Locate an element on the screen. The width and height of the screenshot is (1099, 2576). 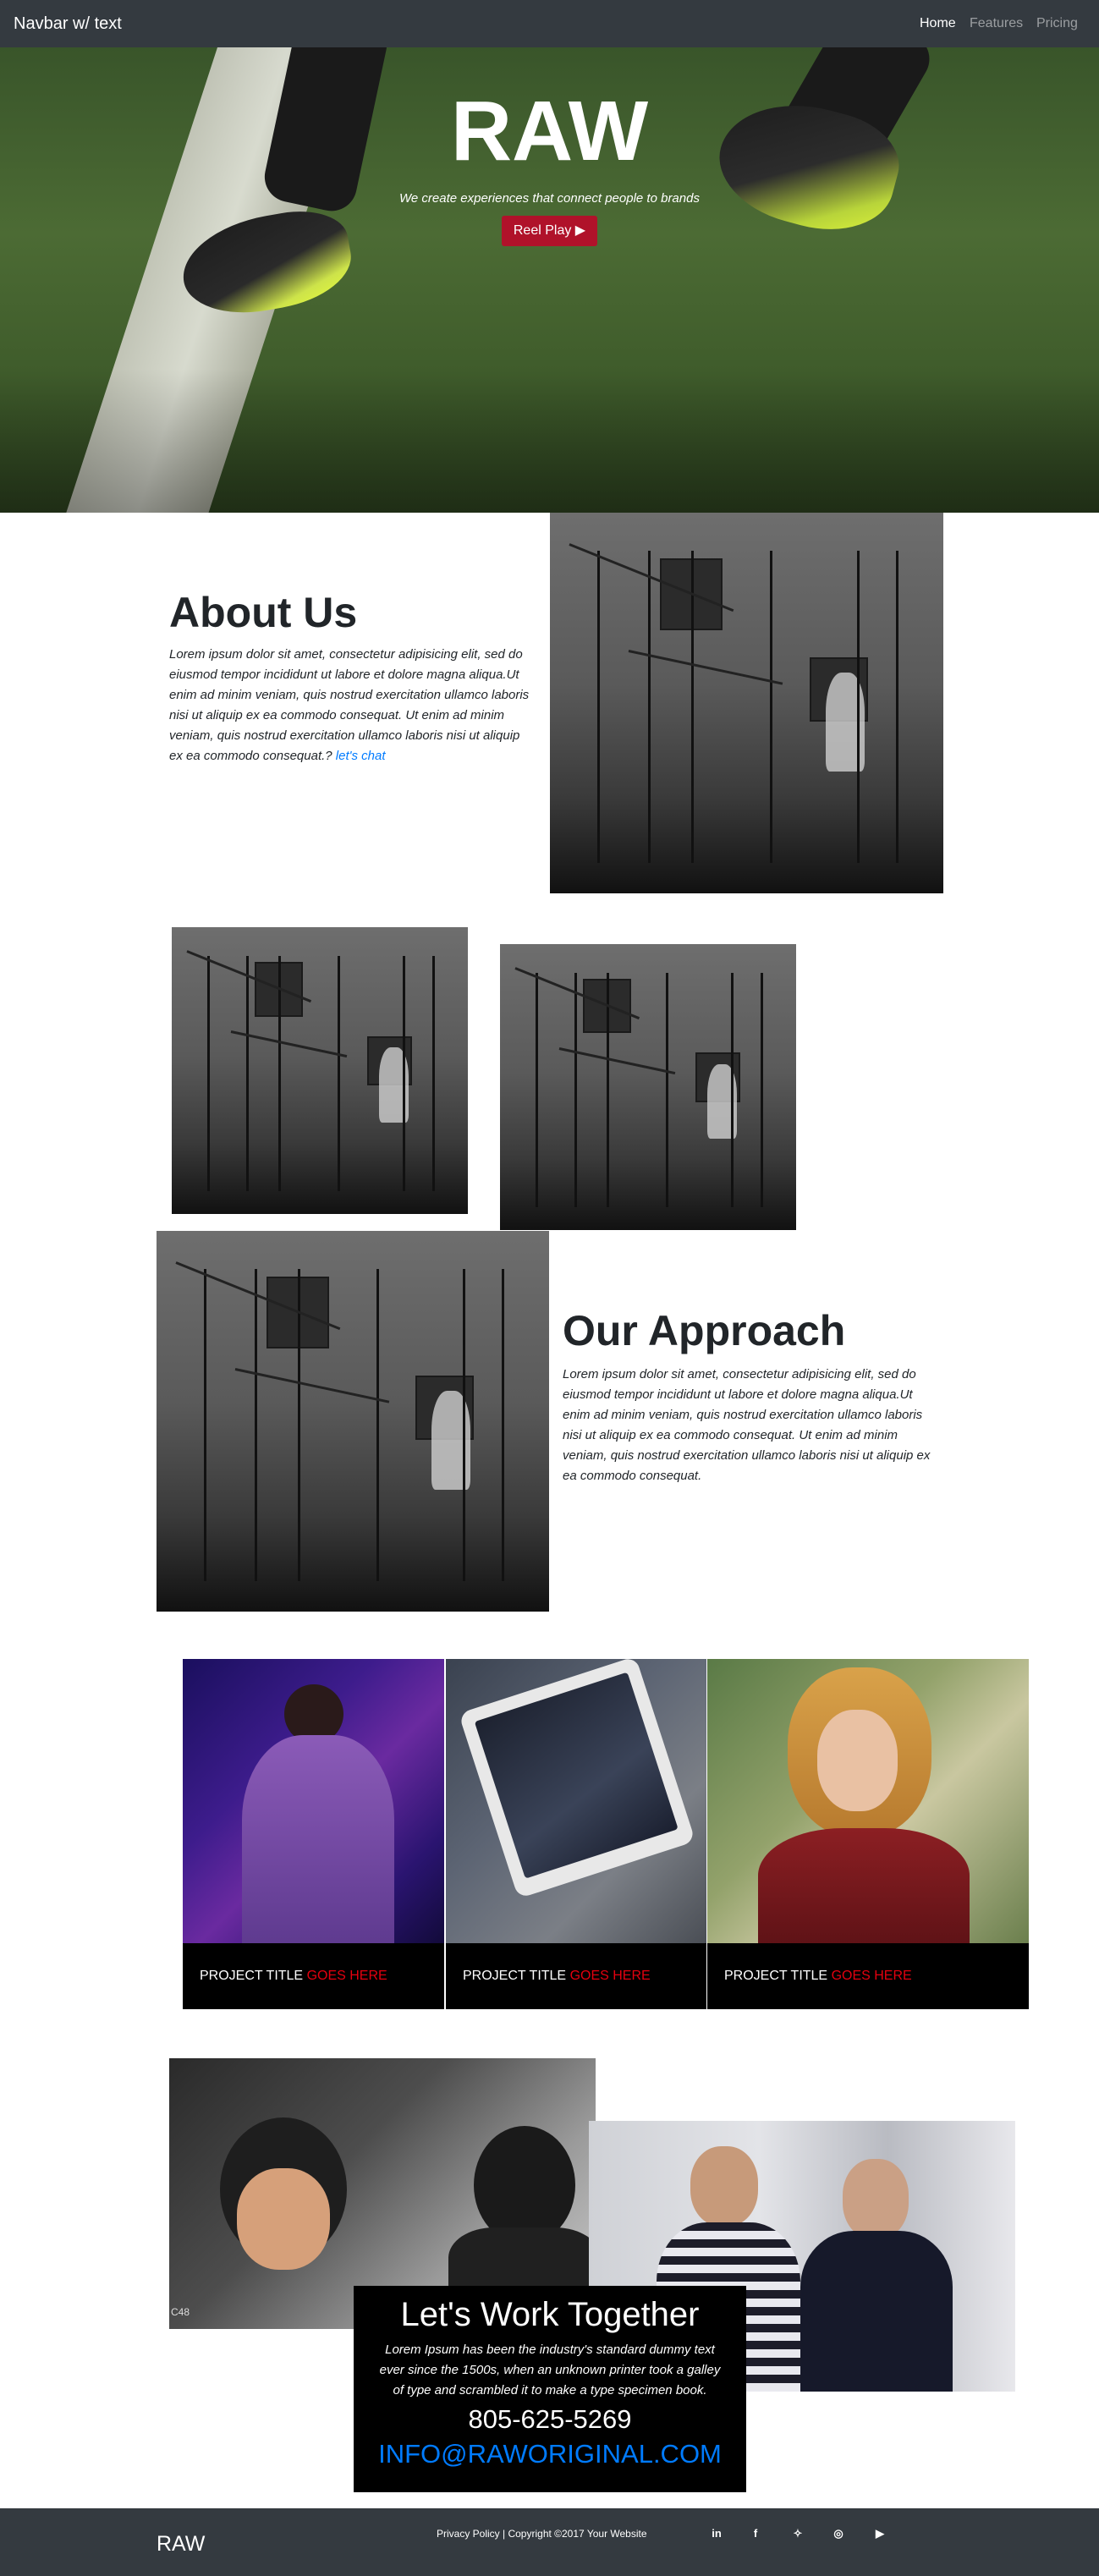
project-title-2: PROJECT TITLE is located at coordinates (515, 1976).